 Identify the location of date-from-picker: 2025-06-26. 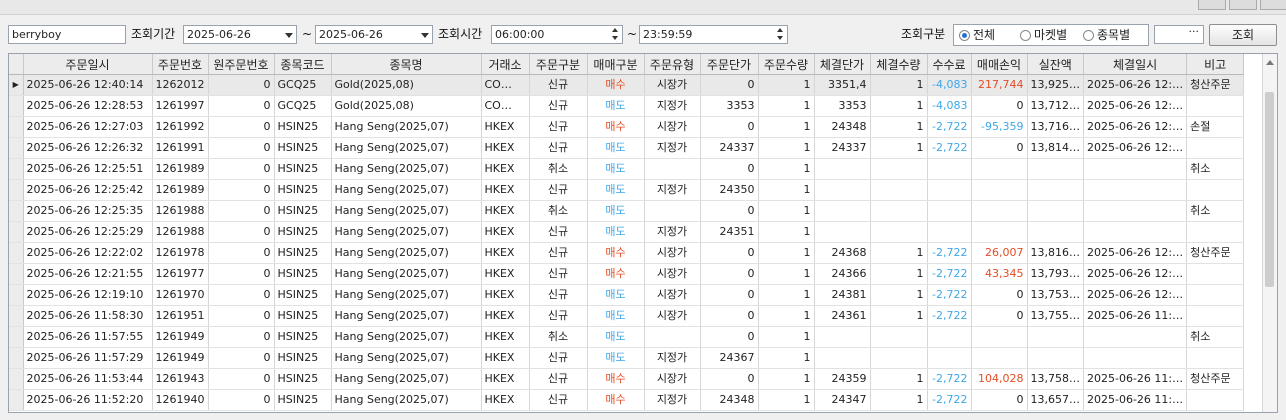
(240, 34).